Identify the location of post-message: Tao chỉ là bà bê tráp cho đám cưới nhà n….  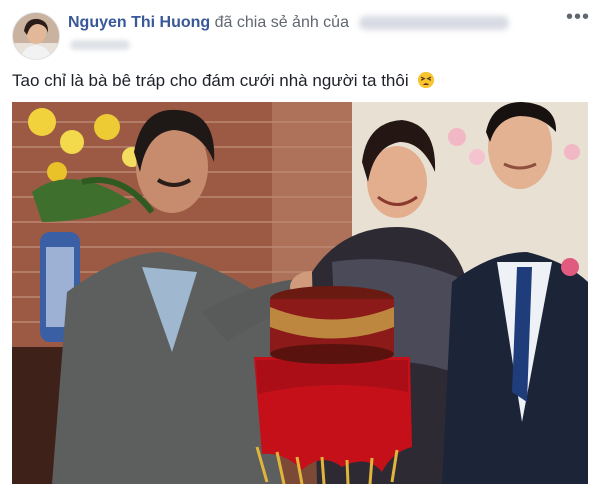
(300, 81).